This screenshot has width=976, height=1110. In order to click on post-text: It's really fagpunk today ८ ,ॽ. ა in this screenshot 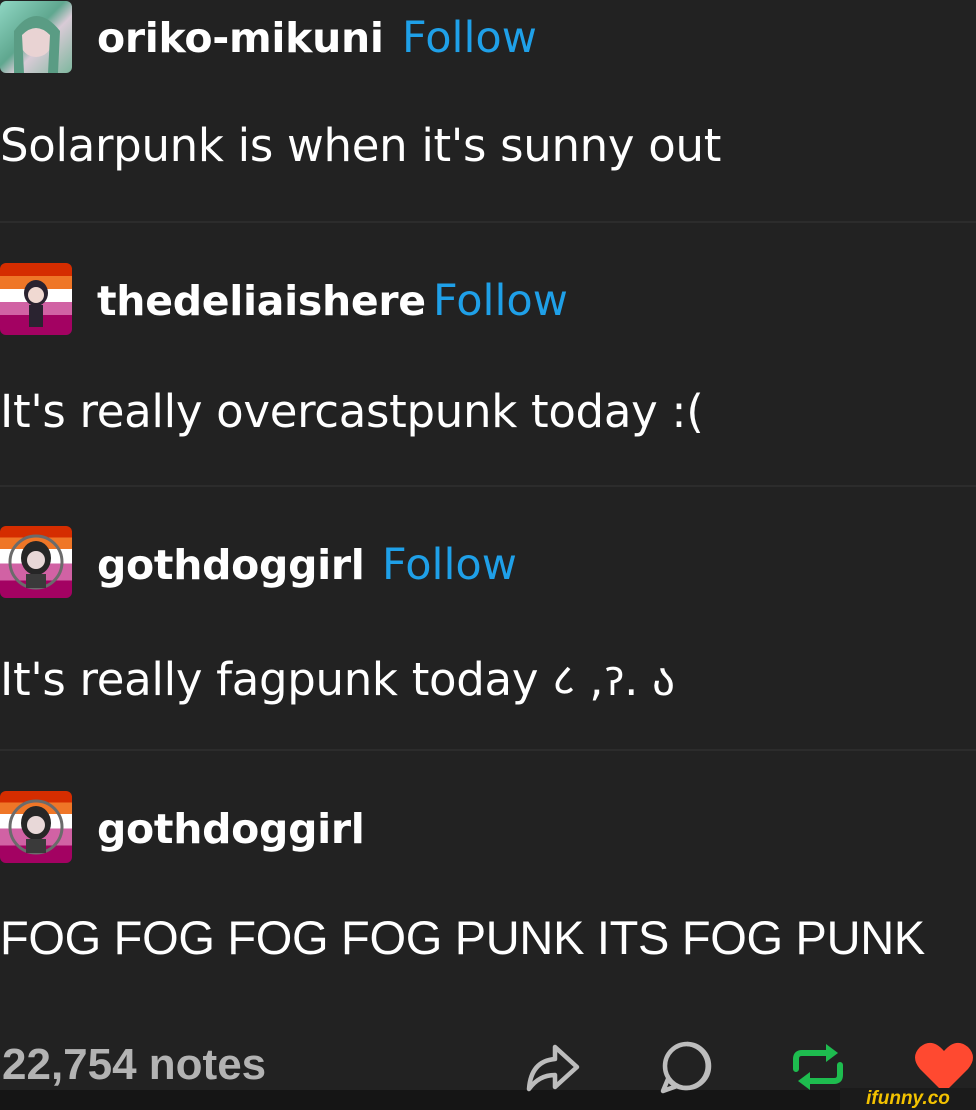, I will do `click(337, 679)`.